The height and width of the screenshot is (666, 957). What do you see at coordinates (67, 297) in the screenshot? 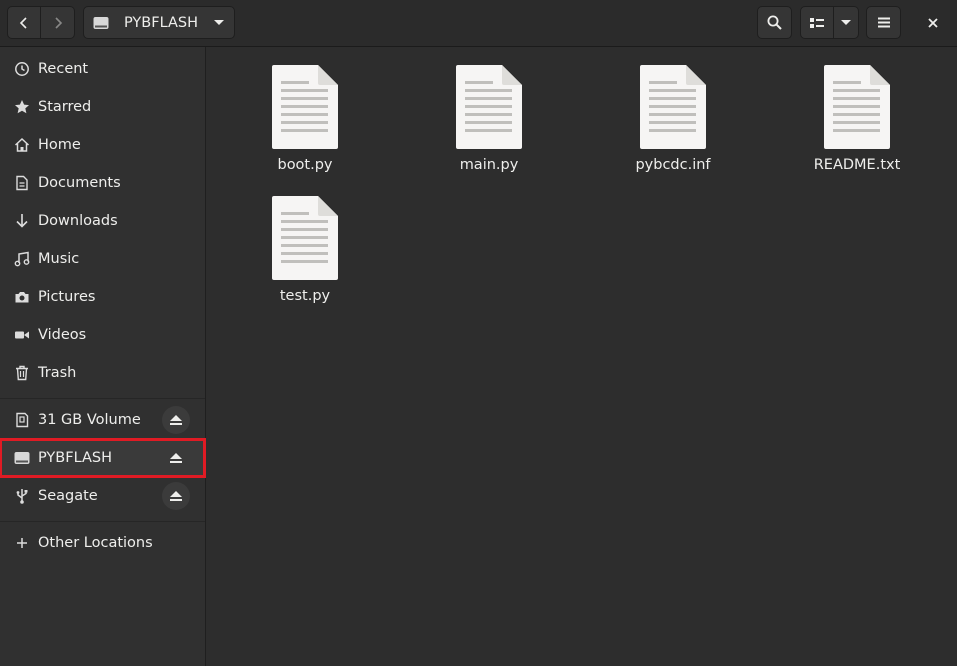
I see `sidebar-item-label: Pictures` at bounding box center [67, 297].